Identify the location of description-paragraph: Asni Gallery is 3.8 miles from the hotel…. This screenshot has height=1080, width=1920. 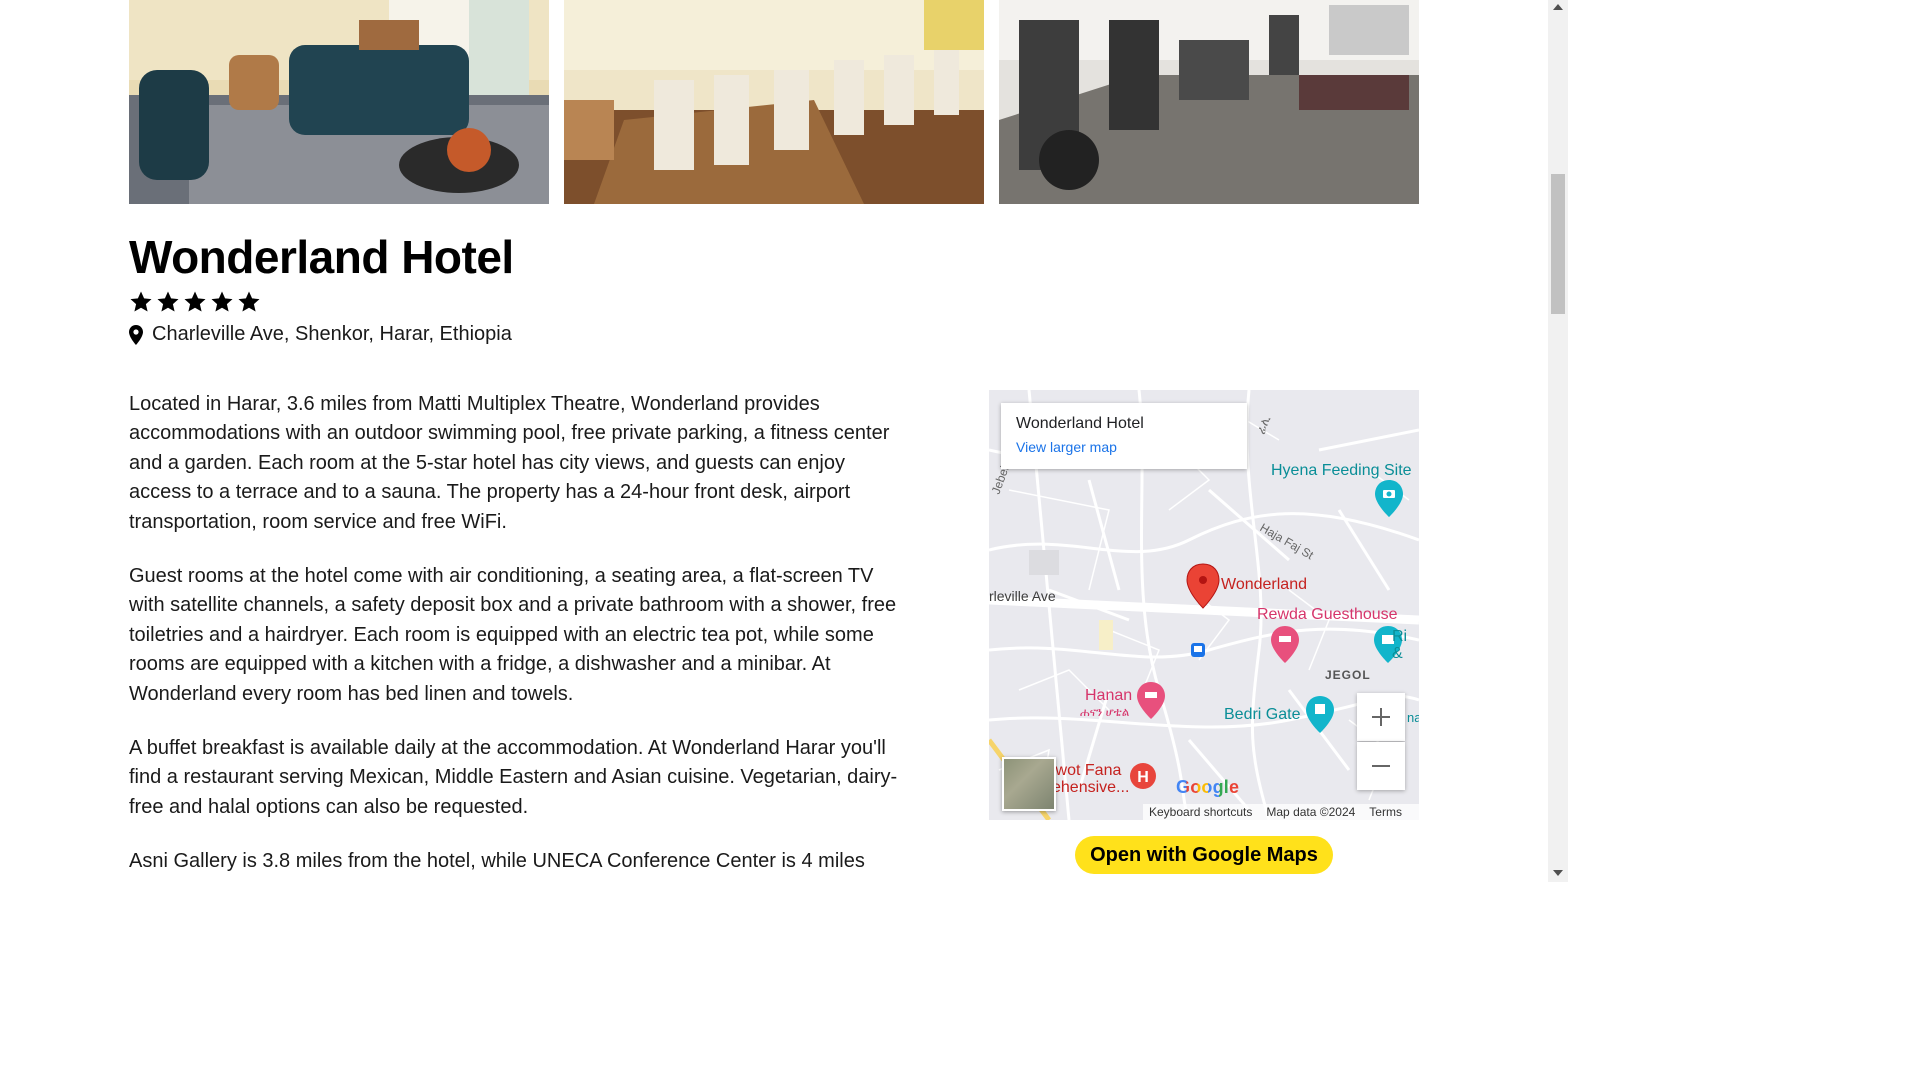
(497, 861).